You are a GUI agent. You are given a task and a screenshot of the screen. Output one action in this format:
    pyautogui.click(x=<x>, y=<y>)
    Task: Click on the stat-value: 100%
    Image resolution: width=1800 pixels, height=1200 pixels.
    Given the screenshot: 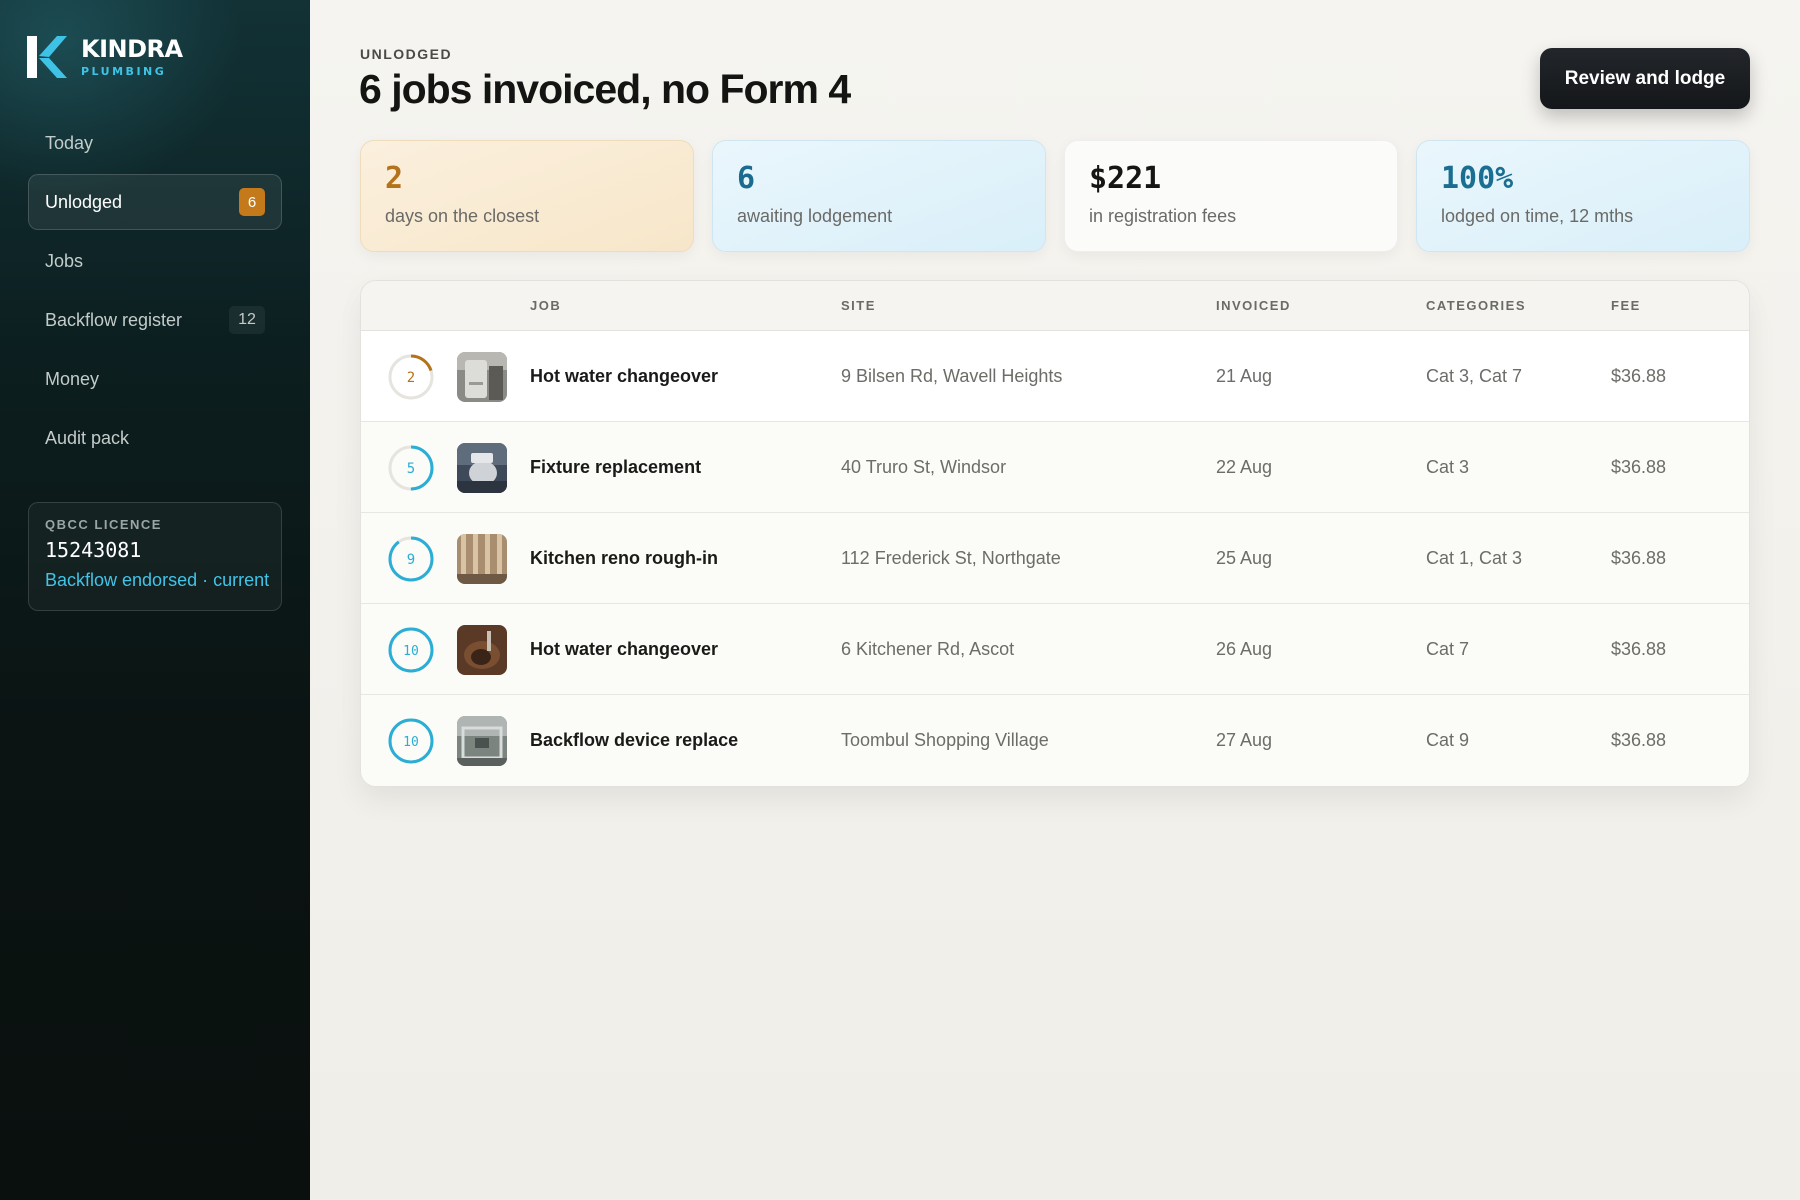 What is the action you would take?
    pyautogui.click(x=1477, y=178)
    